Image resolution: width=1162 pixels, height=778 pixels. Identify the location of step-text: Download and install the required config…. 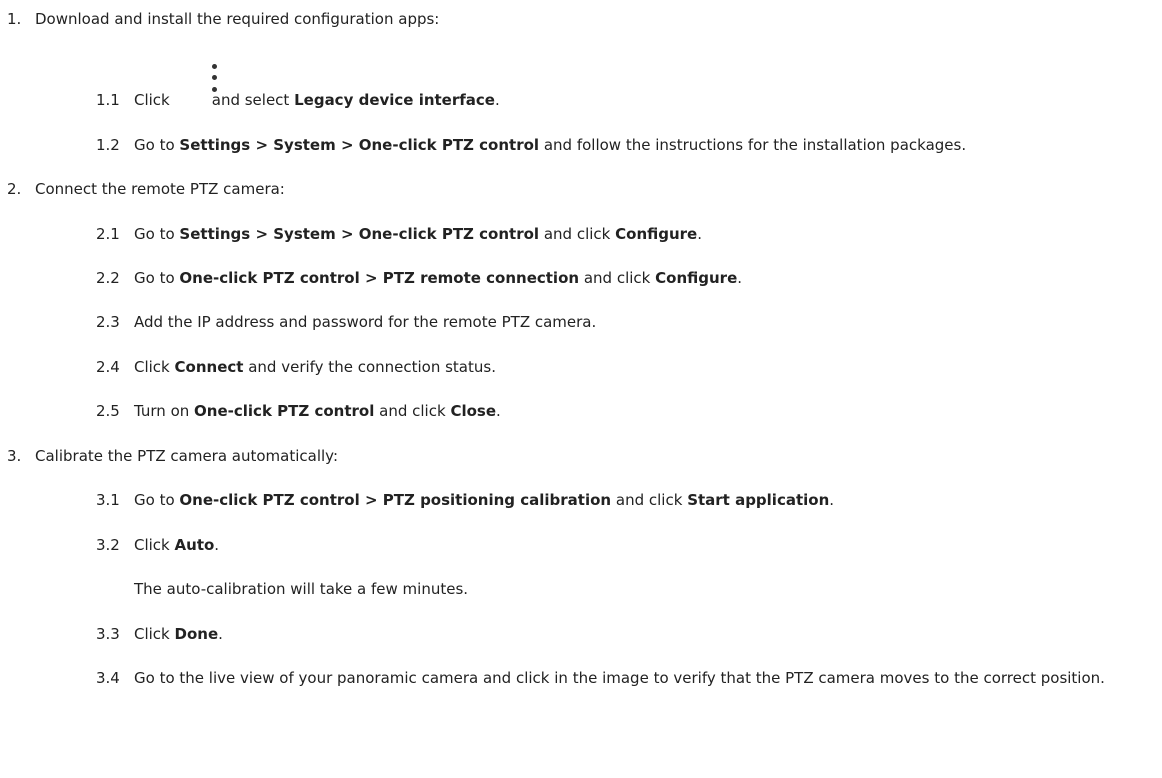
(237, 19).